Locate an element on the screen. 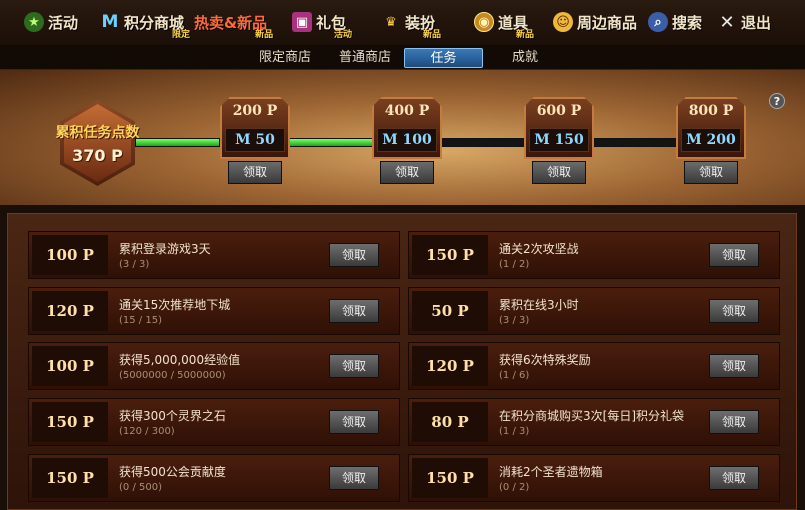  total-points-label: 累积任务点数 is located at coordinates (97, 133).